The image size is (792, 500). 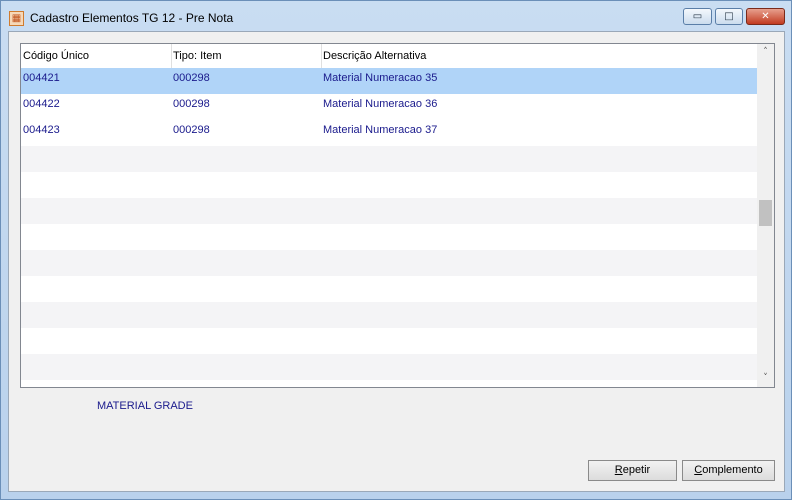 I want to click on cell-descricao: Material Numeracao 37, so click(x=380, y=130).